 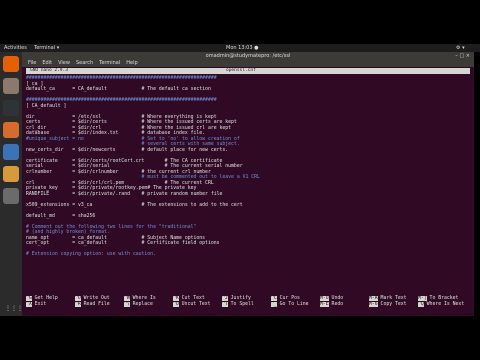 What do you see at coordinates (131, 63) in the screenshot?
I see `menu-help: Help` at bounding box center [131, 63].